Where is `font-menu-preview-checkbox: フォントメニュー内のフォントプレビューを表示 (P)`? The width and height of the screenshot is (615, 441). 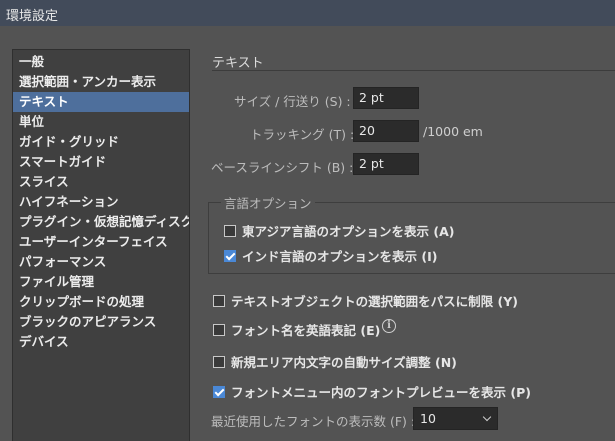
font-menu-preview-checkbox: フォントメニュー内のフォントプレビューを表示 (P) is located at coordinates (372, 391).